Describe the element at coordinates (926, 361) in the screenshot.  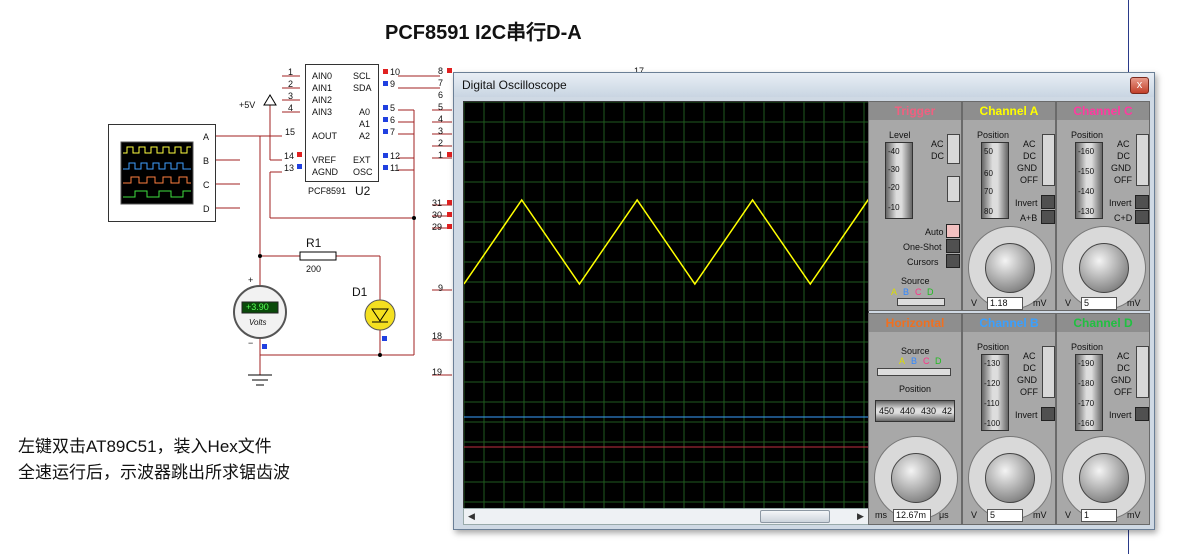
I see `h-source-c: C` at that location.